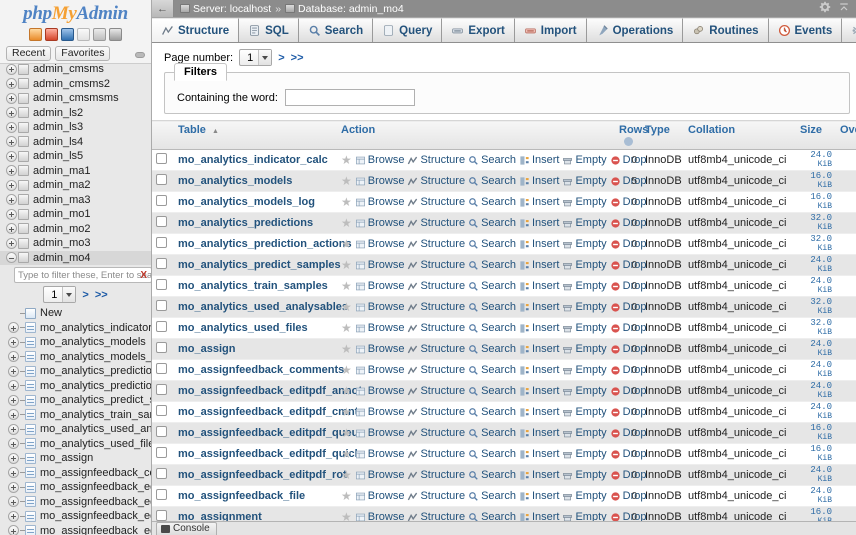 The height and width of the screenshot is (535, 856). What do you see at coordinates (75, 127) in the screenshot?
I see `sidebar-database-admin_ls3: admin_ls3` at bounding box center [75, 127].